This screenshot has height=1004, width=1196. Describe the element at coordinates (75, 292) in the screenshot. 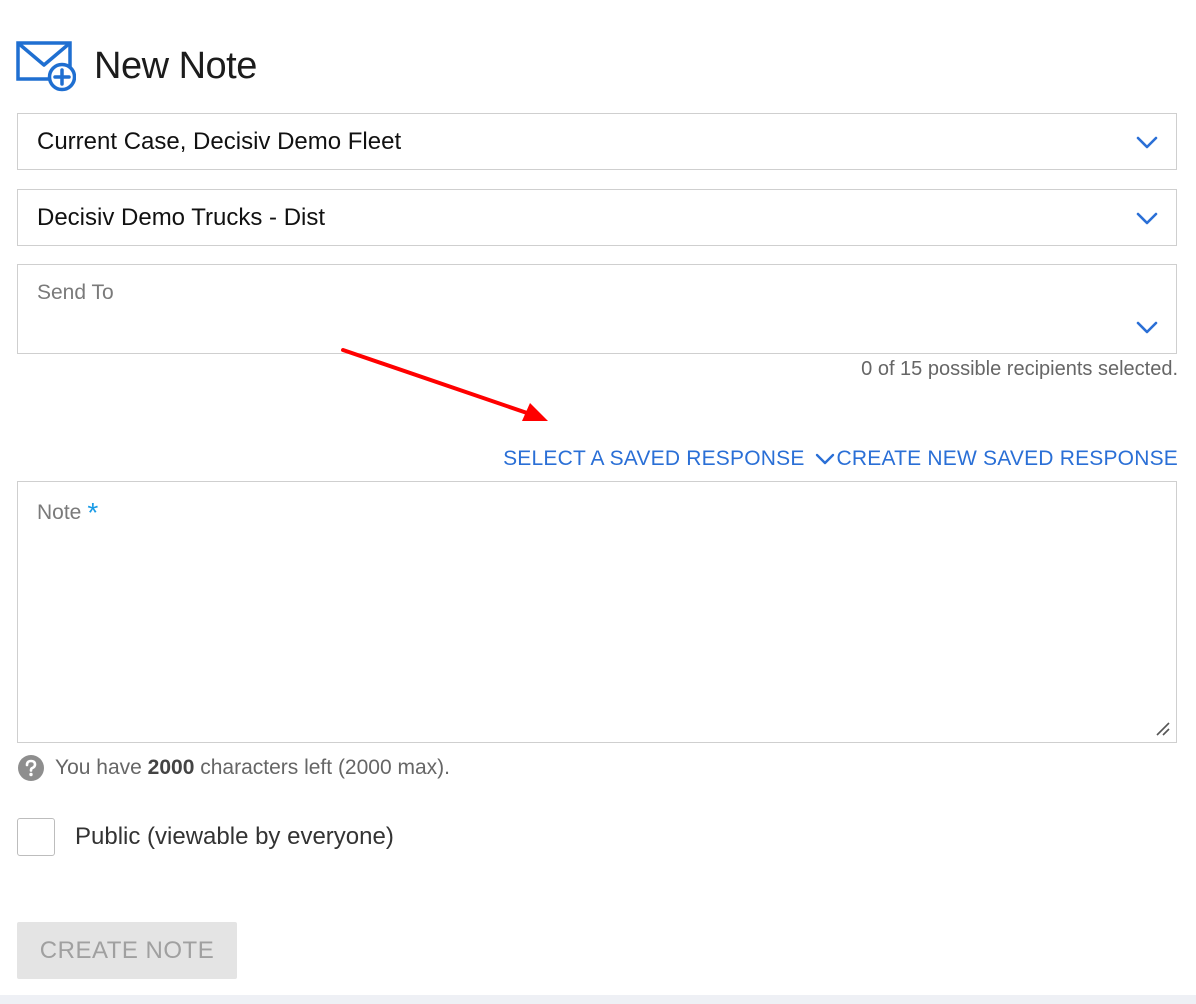

I see `send-to-placeholder: Send To` at that location.